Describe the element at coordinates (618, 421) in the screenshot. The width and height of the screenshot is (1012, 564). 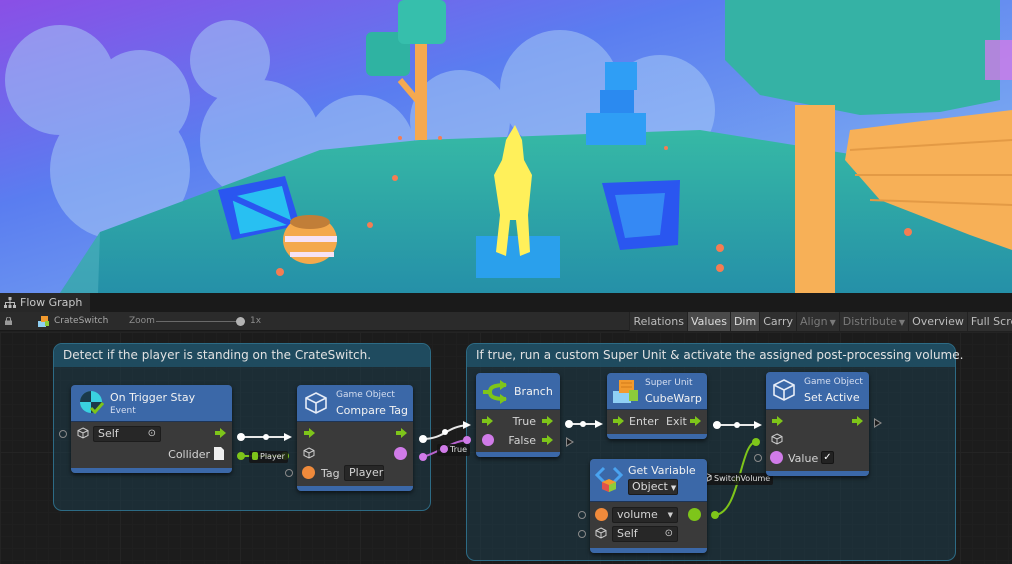
I see `enter-input-port` at that location.